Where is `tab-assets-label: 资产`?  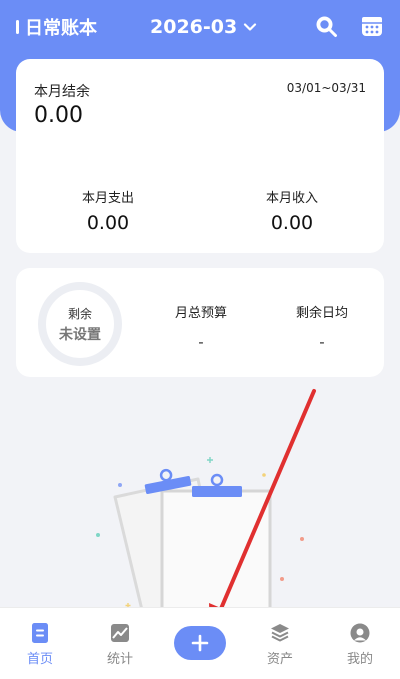 tab-assets-label: 资产 is located at coordinates (279, 659).